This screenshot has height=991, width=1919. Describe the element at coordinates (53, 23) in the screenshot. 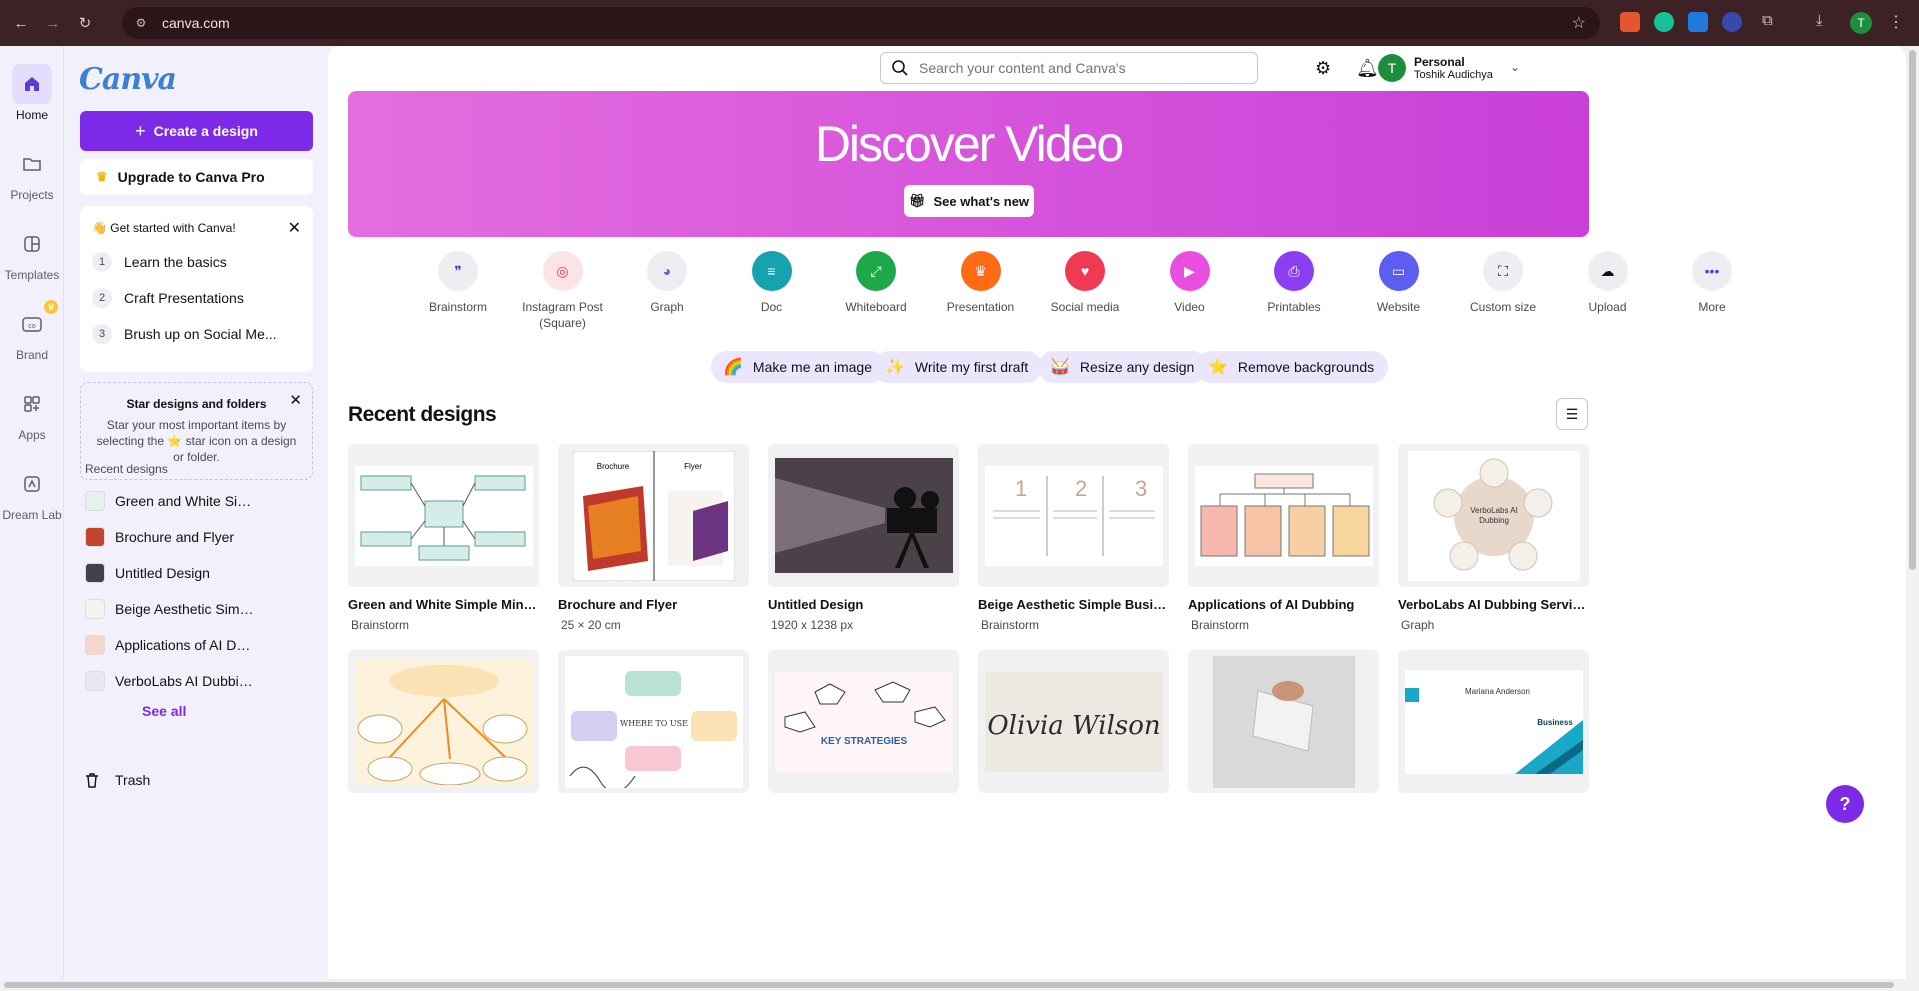

I see `forward-icon: →` at that location.